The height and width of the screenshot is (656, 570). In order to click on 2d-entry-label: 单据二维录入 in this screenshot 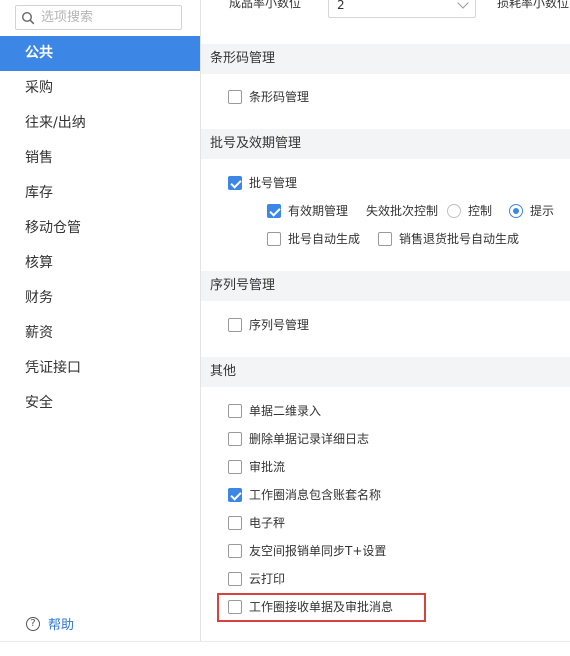, I will do `click(285, 411)`.